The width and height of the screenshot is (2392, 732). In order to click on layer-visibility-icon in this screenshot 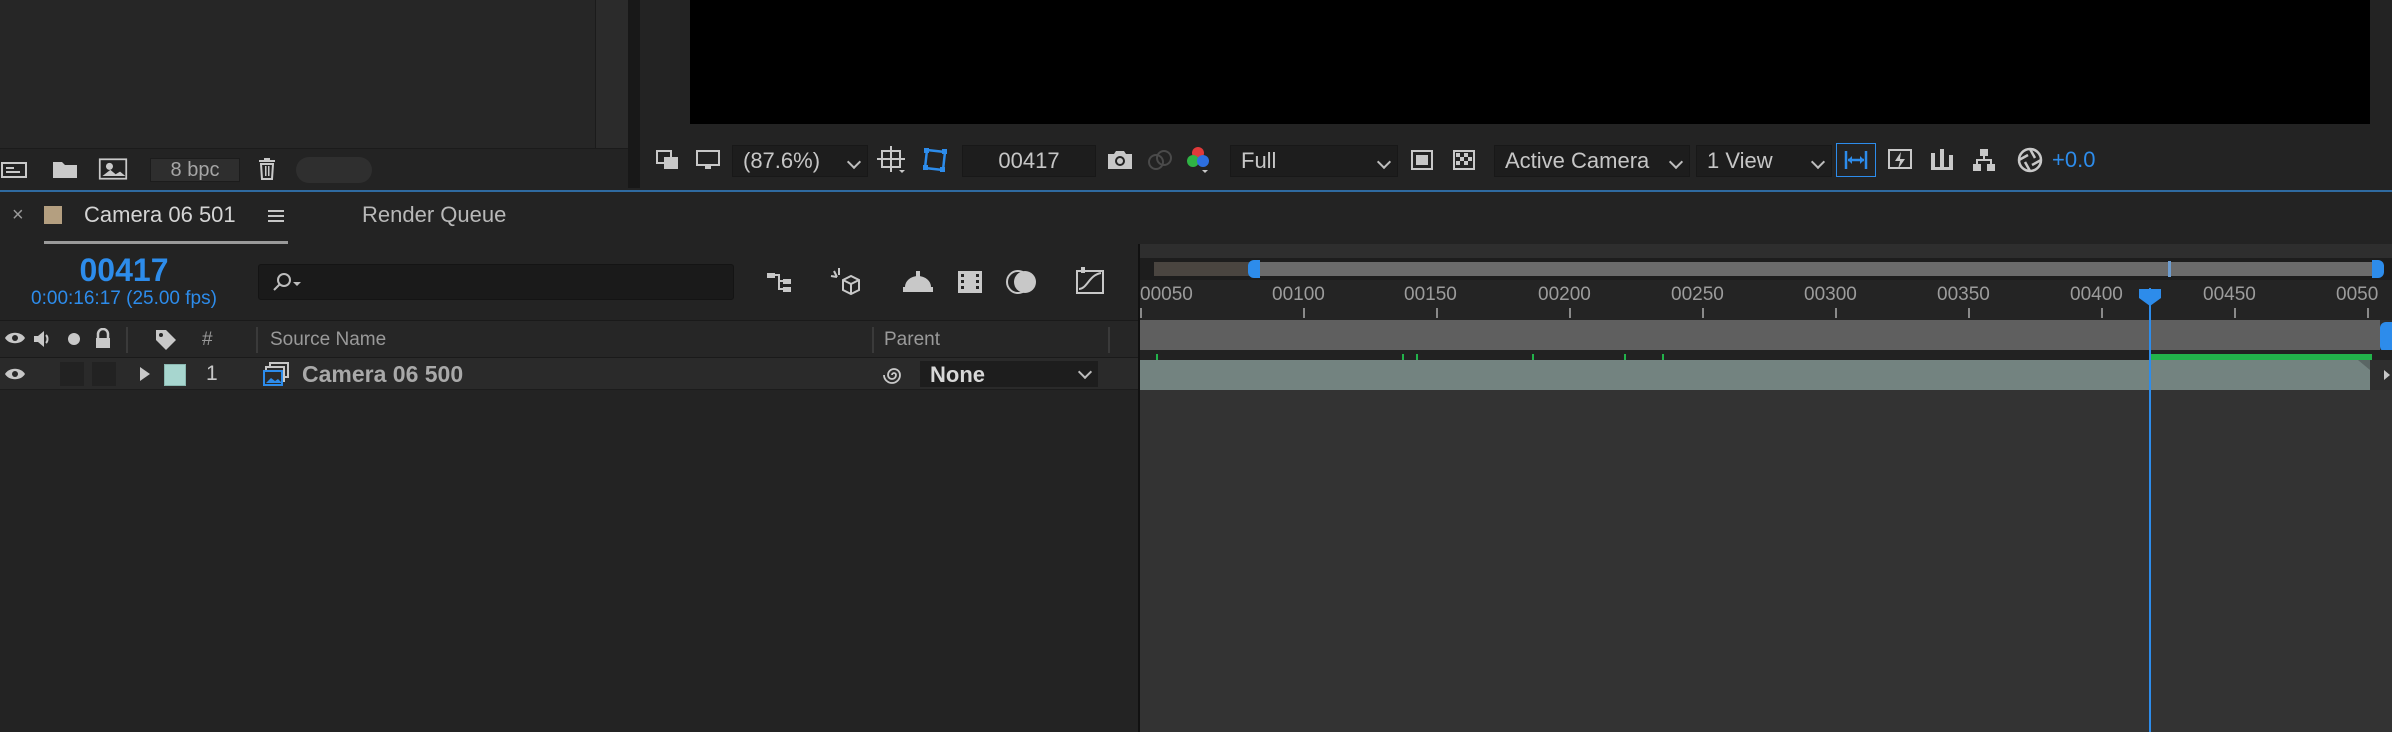, I will do `click(15, 376)`.